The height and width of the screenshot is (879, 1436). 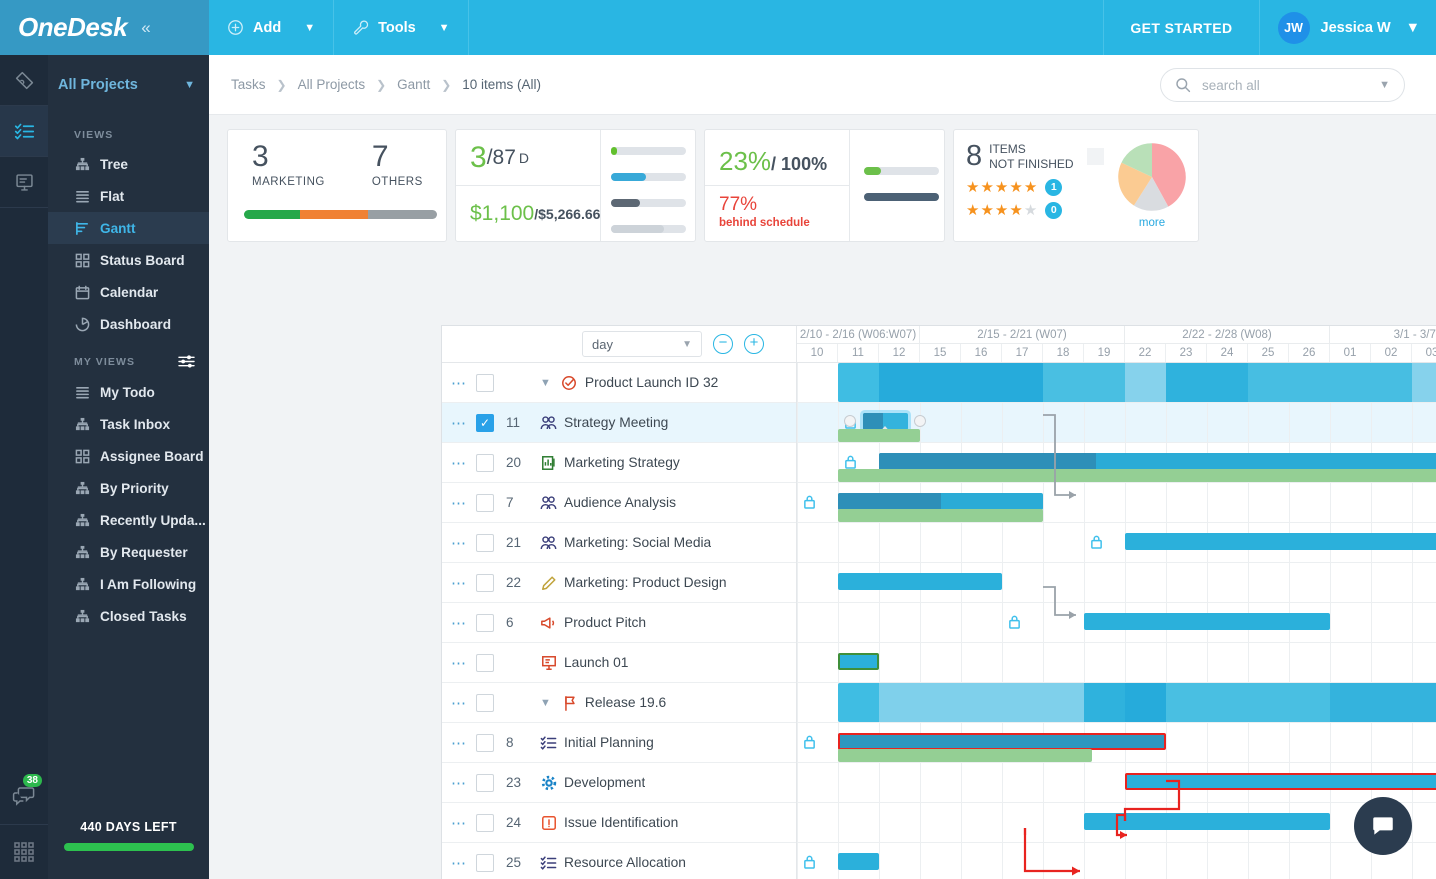 I want to click on sidebar-item-closed-tasks: Closed Tasks, so click(x=128, y=616).